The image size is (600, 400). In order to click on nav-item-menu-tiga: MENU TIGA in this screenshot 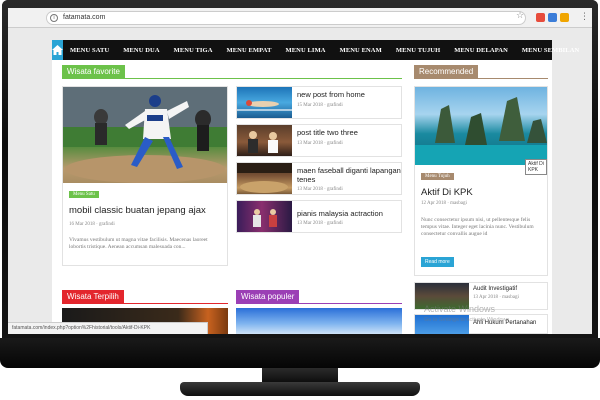, I will do `click(193, 50)`.